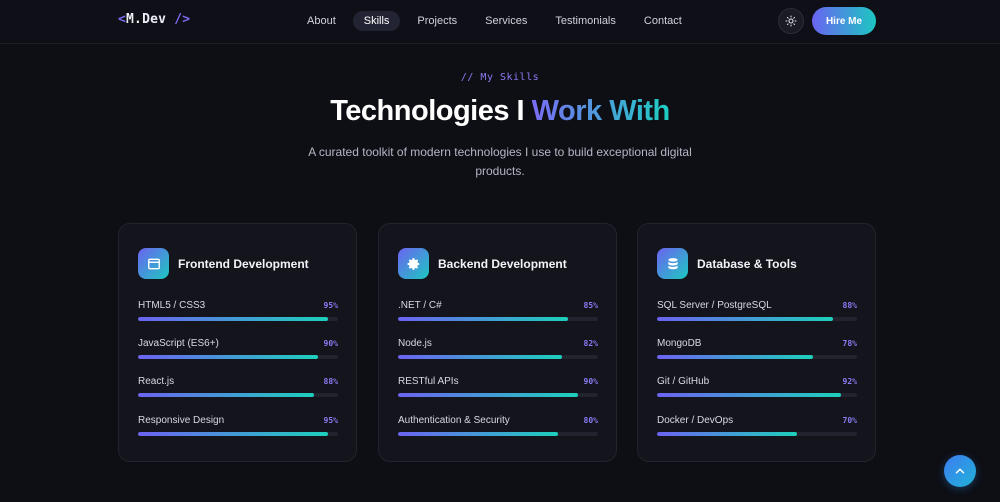 This screenshot has height=502, width=1000. What do you see at coordinates (321, 21) in the screenshot?
I see `nav-link-about: About` at bounding box center [321, 21].